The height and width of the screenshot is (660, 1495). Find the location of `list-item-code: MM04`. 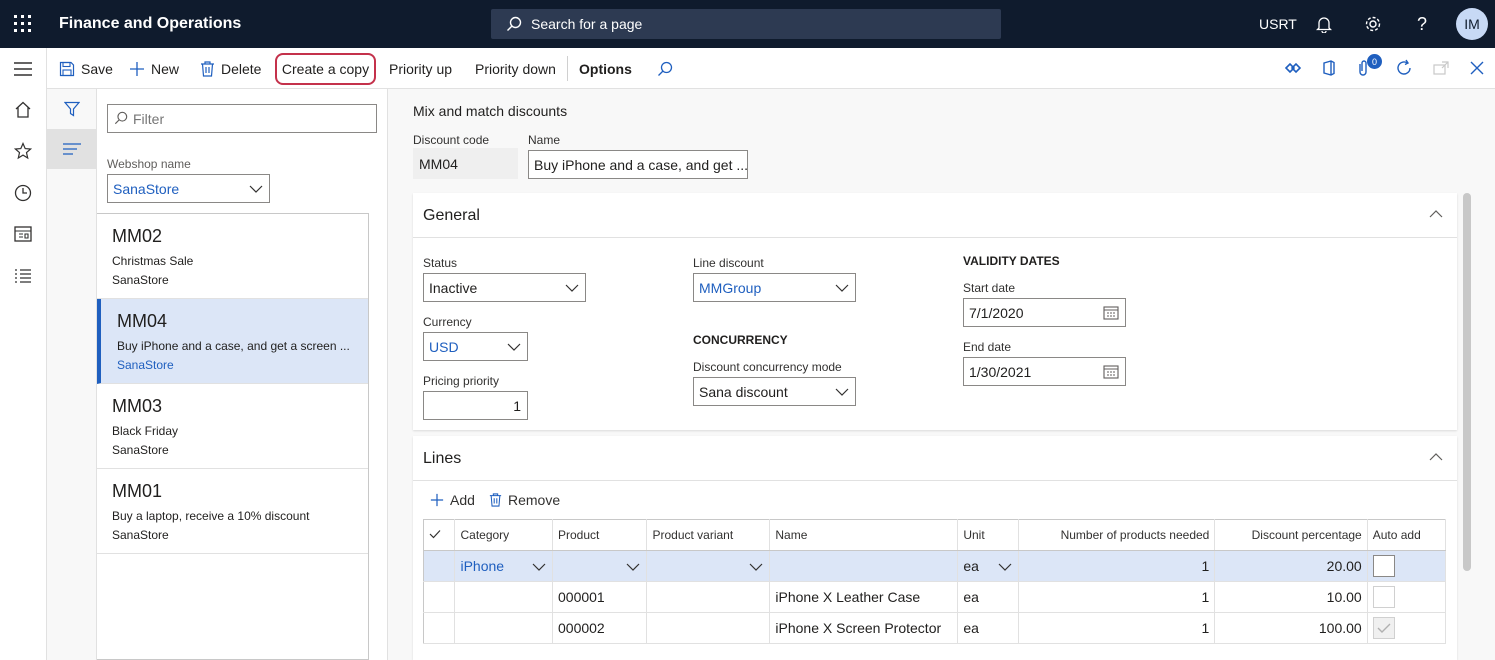

list-item-code: MM04 is located at coordinates (142, 321).